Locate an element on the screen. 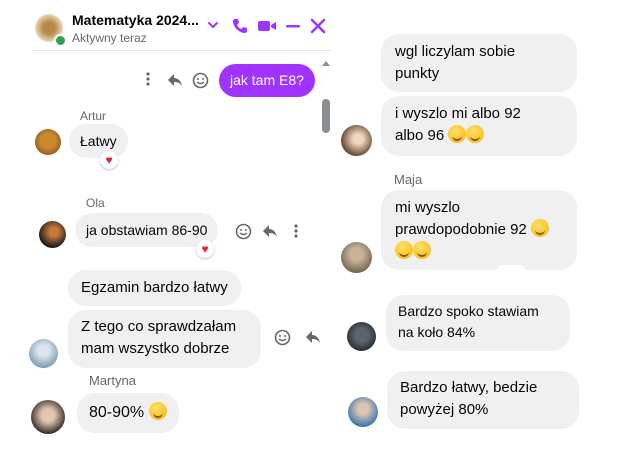  message-text: prawdopodobnie 92 is located at coordinates (461, 229).